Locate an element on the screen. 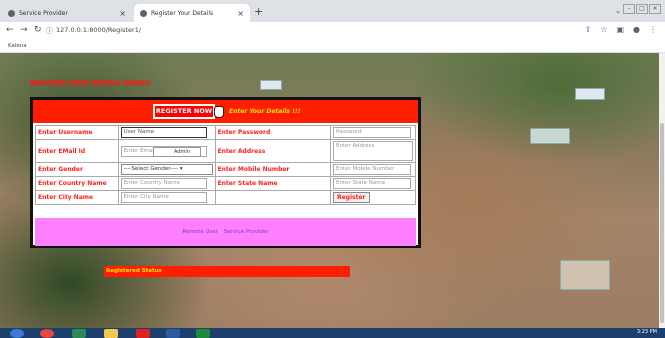  start-icon is located at coordinates (17, 333).